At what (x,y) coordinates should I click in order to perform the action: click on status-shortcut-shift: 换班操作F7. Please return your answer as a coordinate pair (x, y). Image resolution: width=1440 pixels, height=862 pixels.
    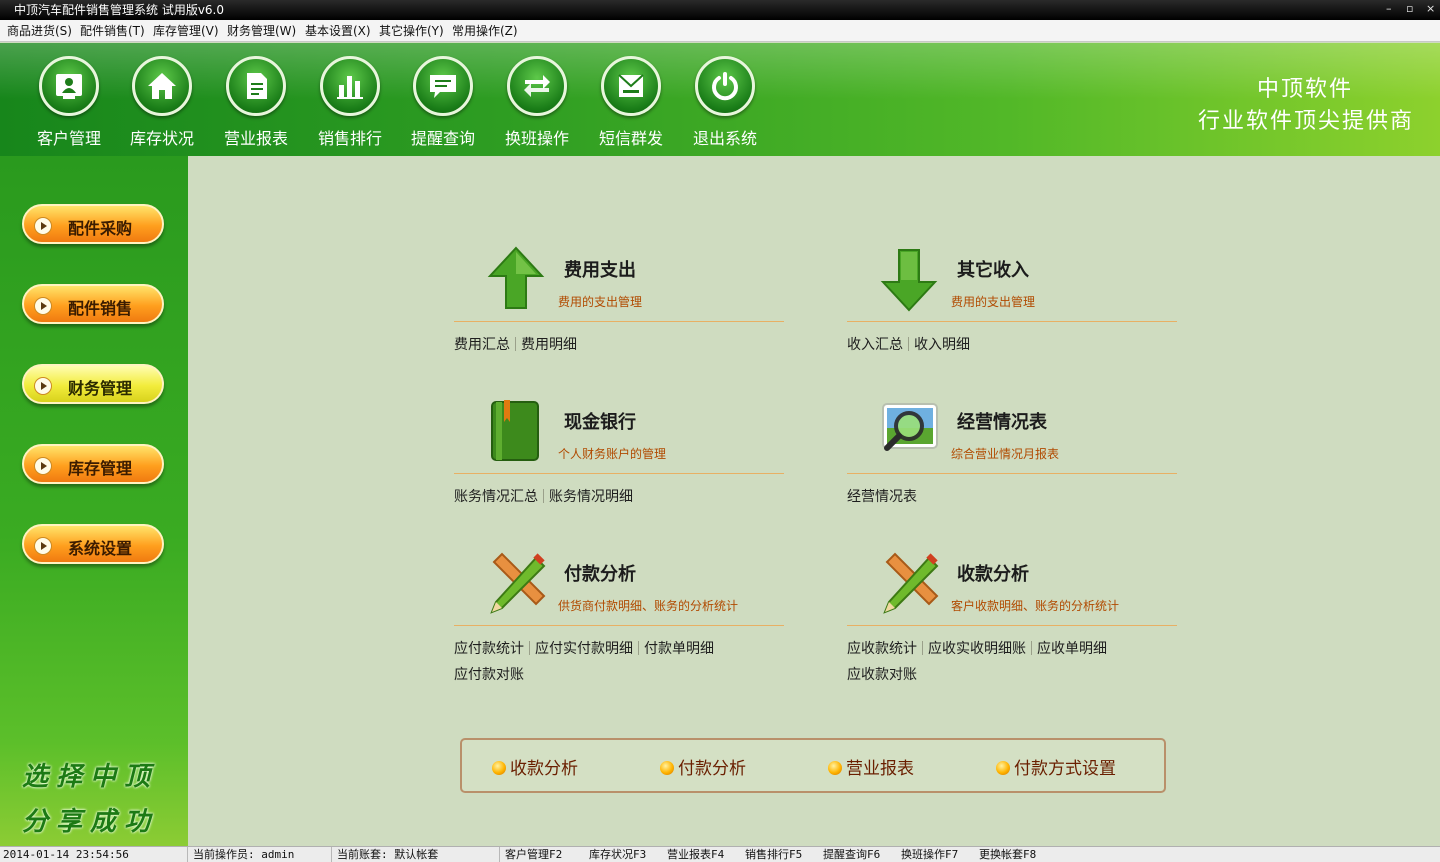
    Looking at the image, I should click on (928, 854).